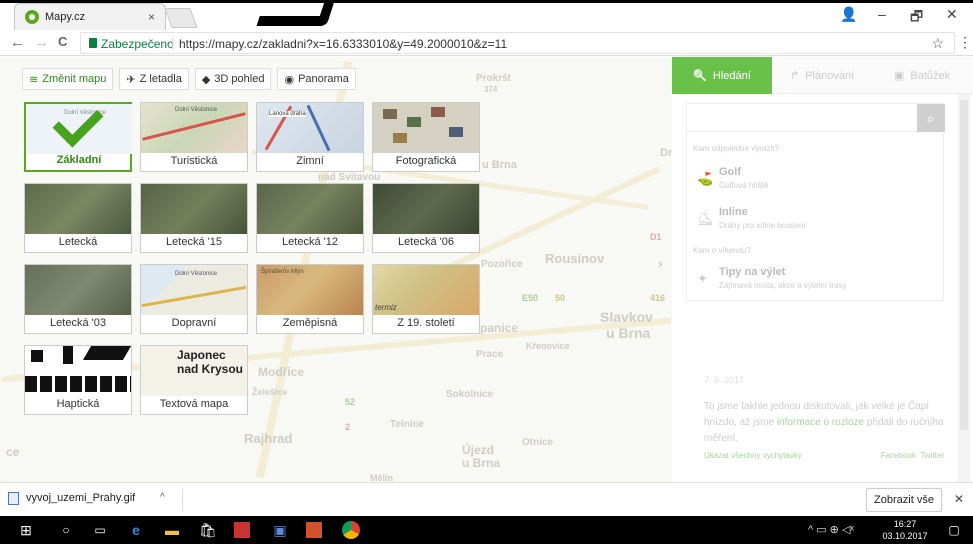 This screenshot has width=973, height=544. Describe the element at coordinates (348, 427) in the screenshot. I see `map-label: 2` at that location.